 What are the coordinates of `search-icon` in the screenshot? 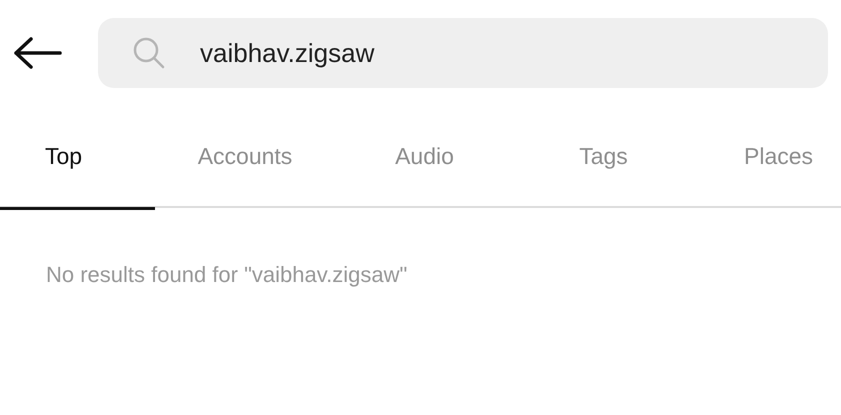 It's located at (149, 53).